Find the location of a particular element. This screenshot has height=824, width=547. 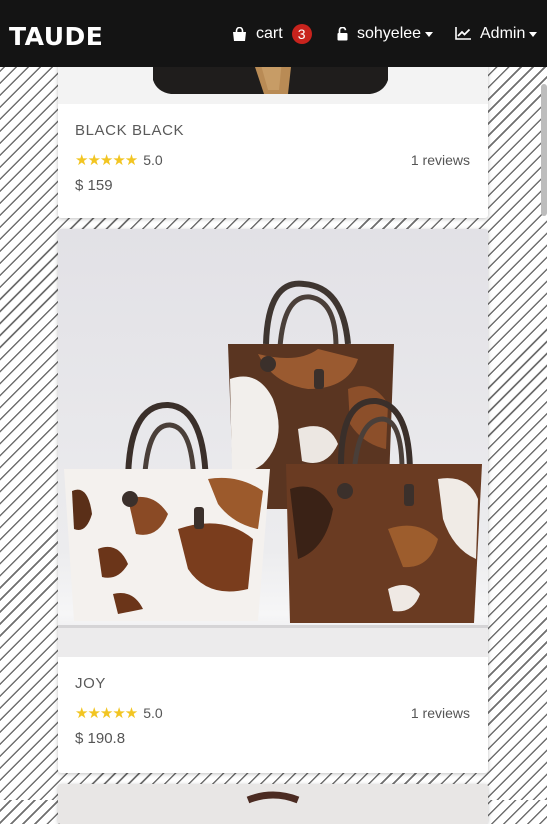

product-price: $ 190.8 is located at coordinates (100, 738).